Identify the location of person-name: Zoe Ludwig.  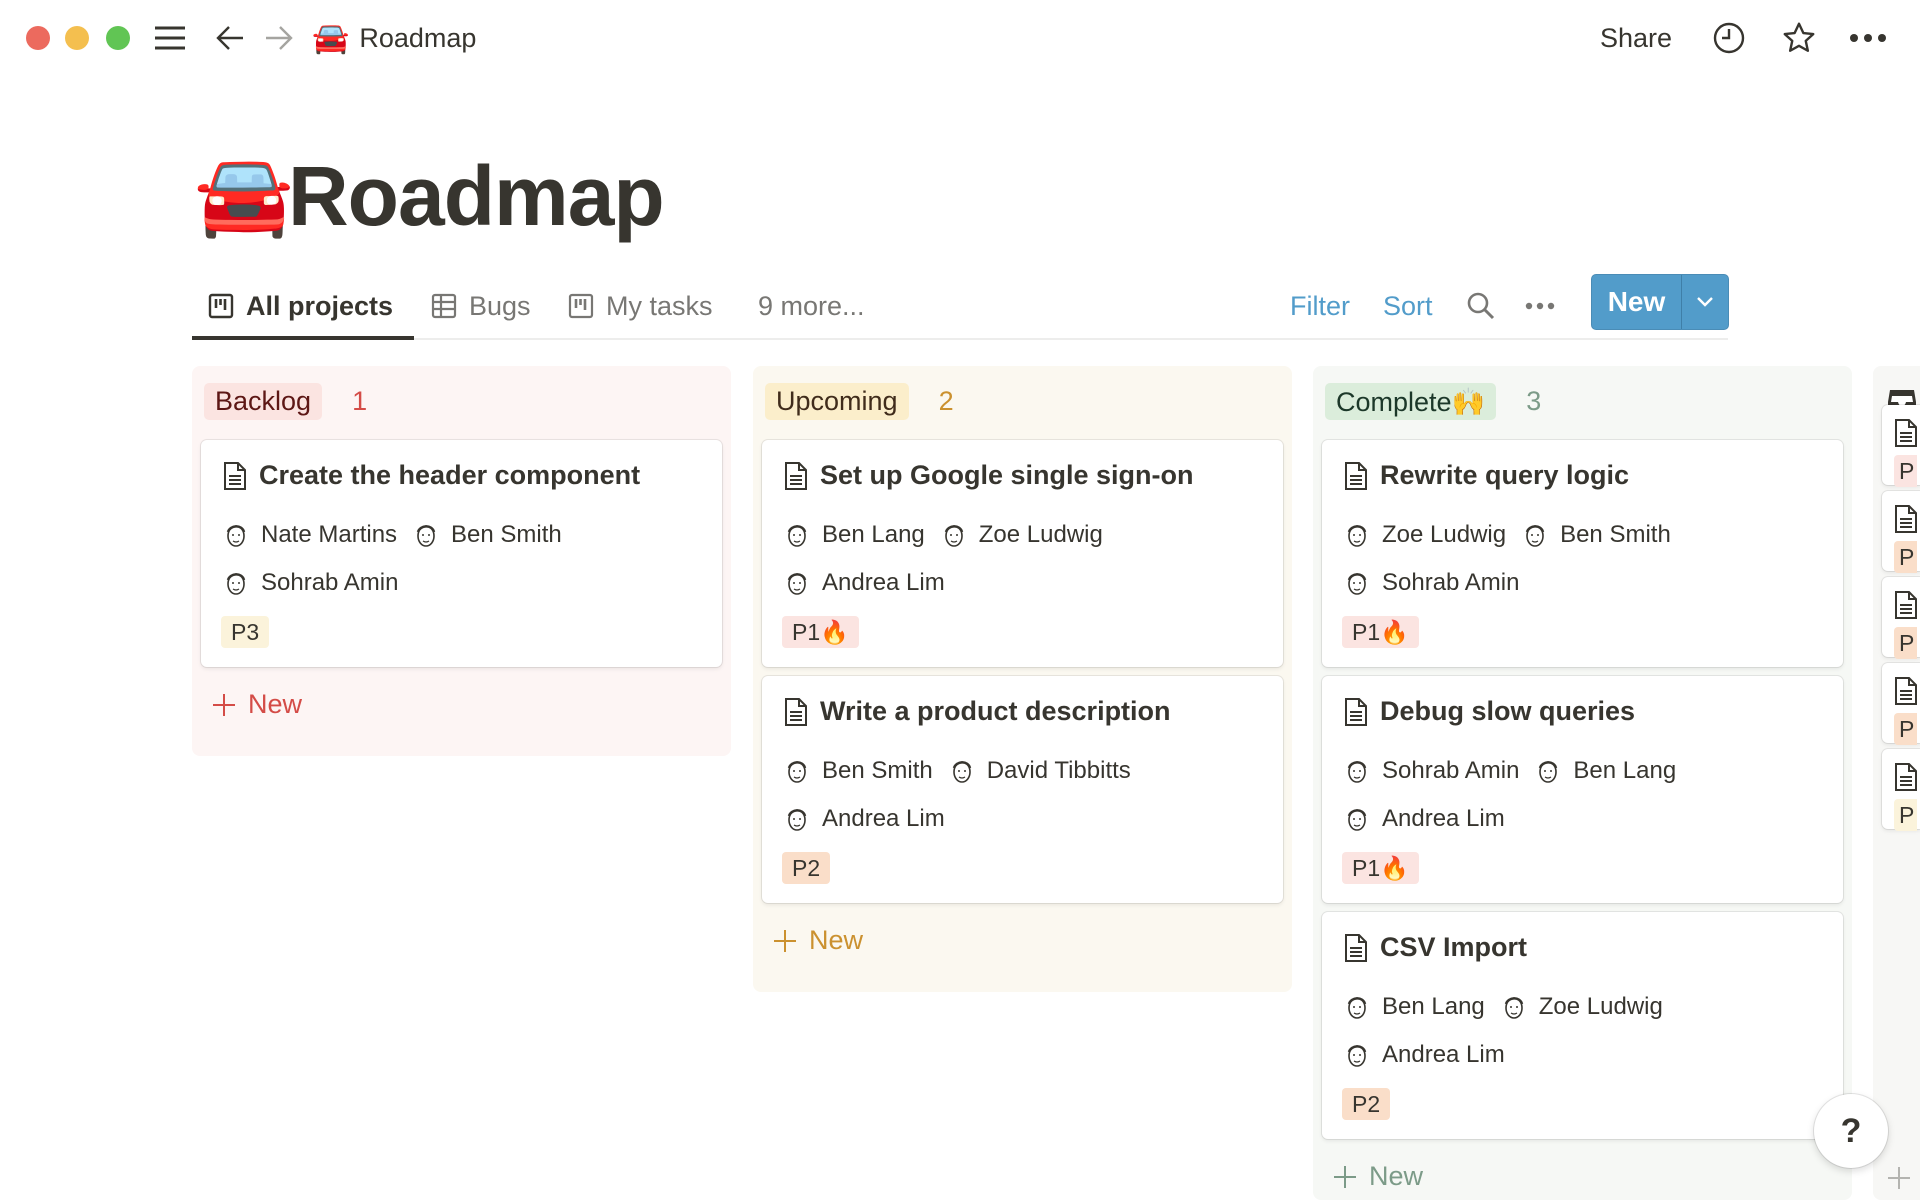
(1040, 534).